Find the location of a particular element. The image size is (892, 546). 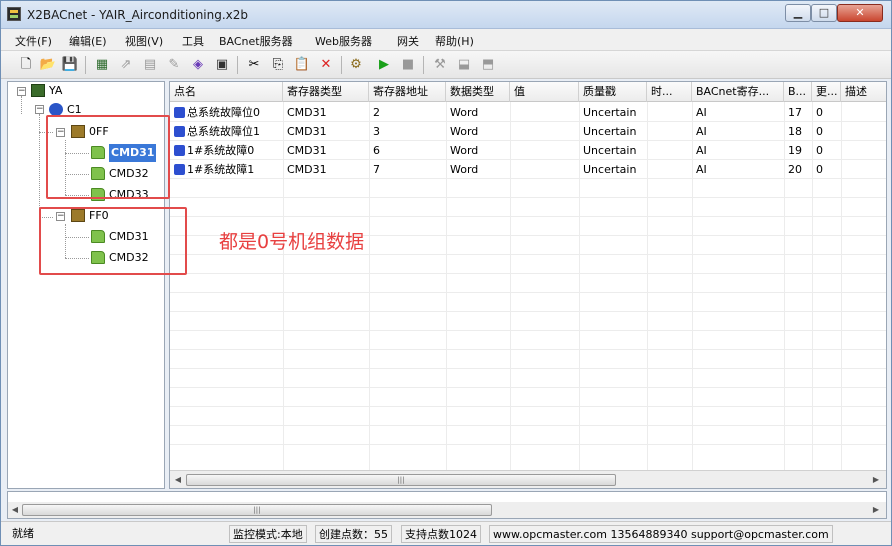

paste-icon: 📋 is located at coordinates (302, 65).